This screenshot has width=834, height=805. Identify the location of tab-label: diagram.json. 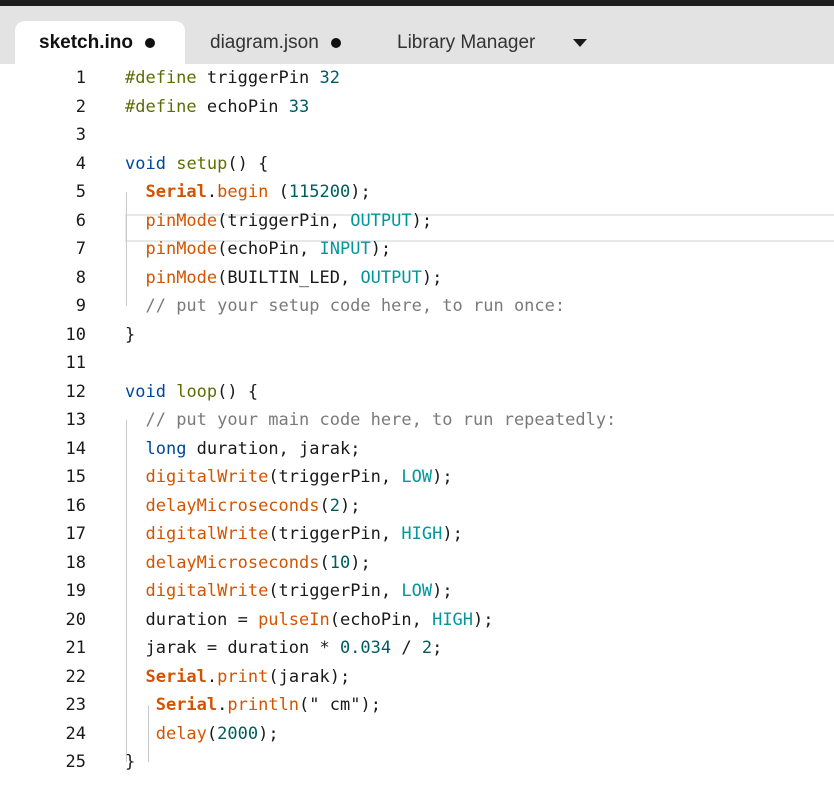
(264, 42).